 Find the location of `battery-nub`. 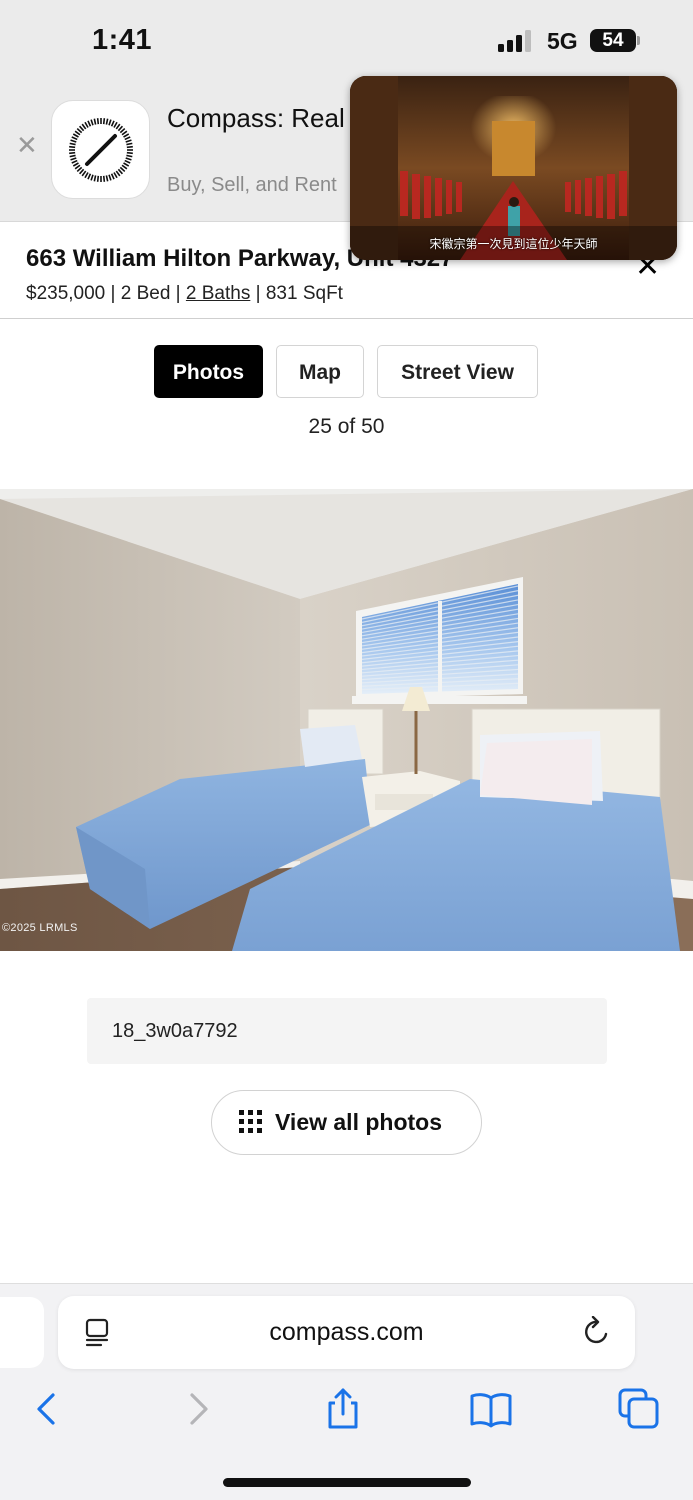

battery-nub is located at coordinates (638, 40).